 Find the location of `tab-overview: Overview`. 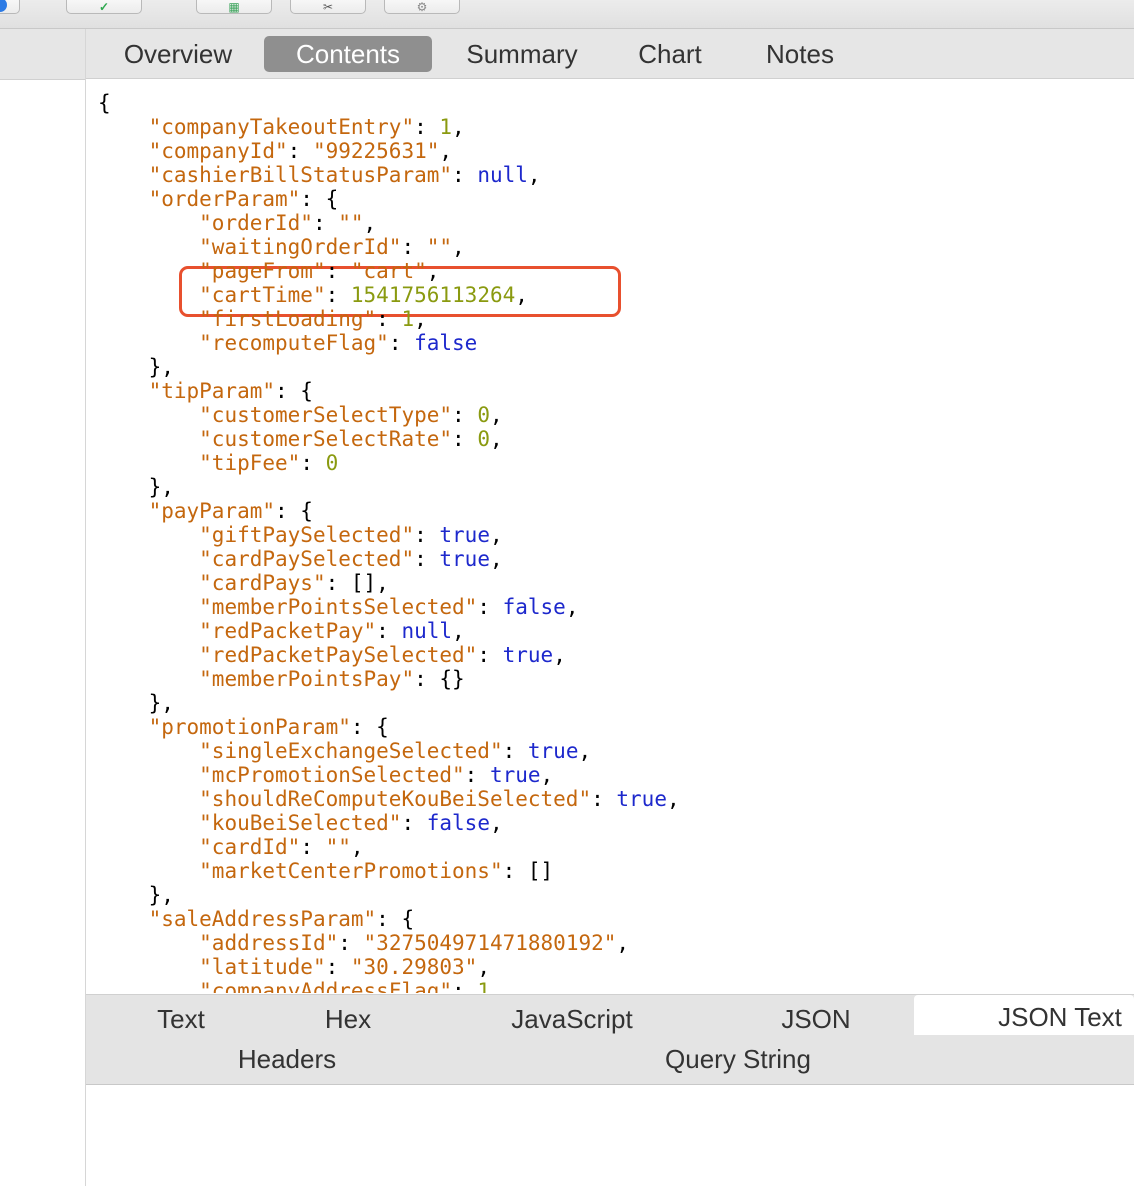

tab-overview: Overview is located at coordinates (178, 54).